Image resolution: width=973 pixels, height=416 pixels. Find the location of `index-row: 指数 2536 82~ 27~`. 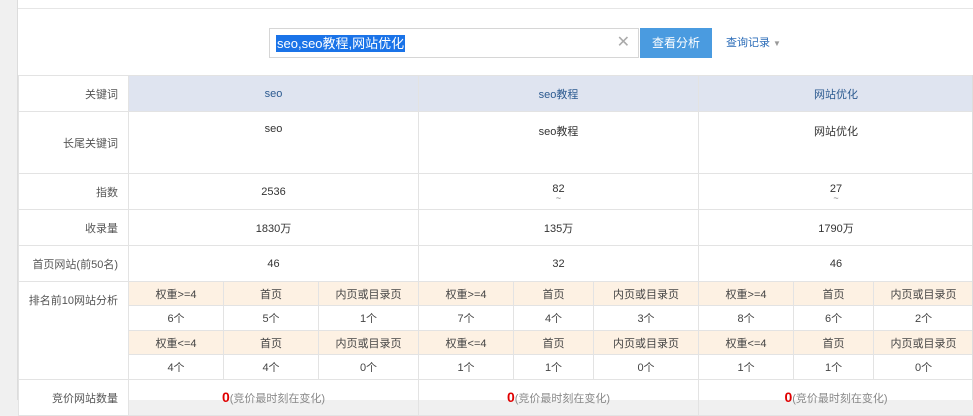

index-row: 指数 2536 82~ 27~ is located at coordinates (496, 192).